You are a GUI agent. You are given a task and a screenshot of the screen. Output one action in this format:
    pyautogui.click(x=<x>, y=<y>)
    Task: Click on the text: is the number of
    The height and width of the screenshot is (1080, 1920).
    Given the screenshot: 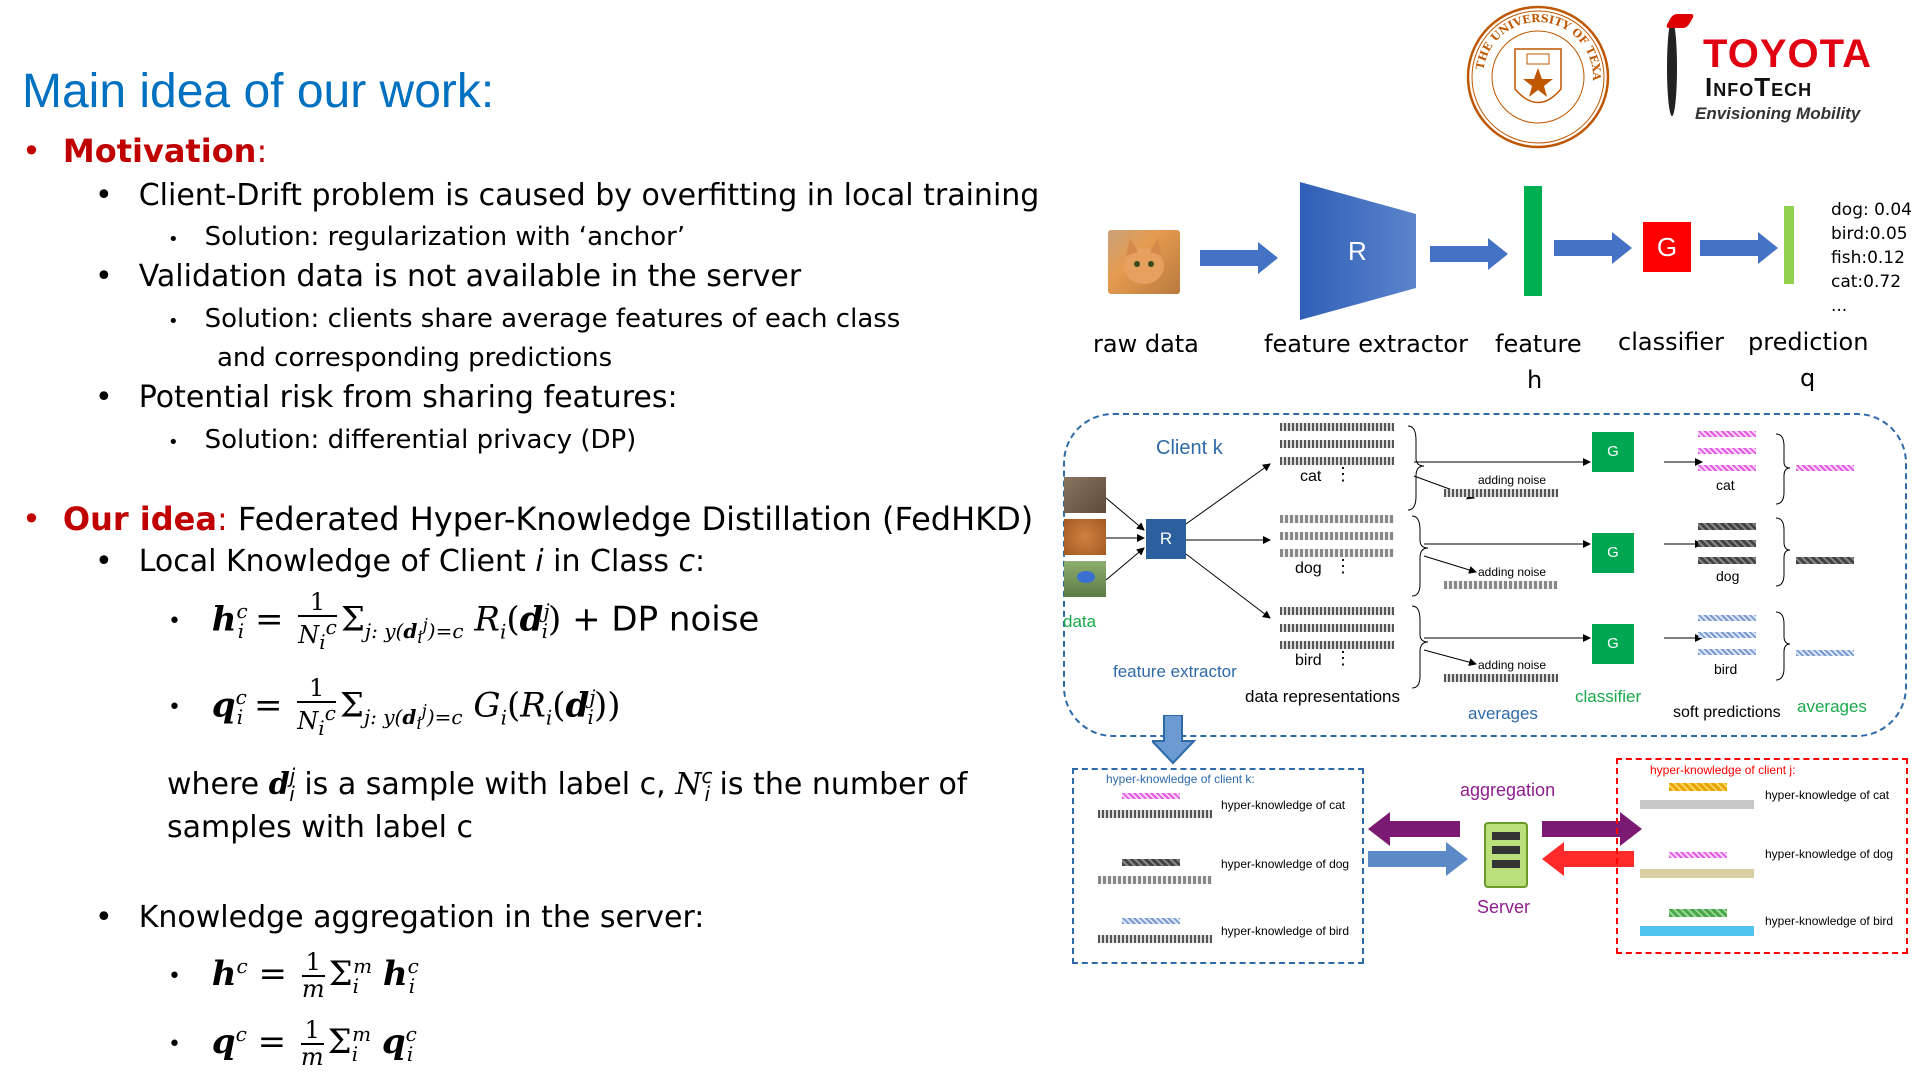 What is the action you would take?
    pyautogui.click(x=839, y=784)
    